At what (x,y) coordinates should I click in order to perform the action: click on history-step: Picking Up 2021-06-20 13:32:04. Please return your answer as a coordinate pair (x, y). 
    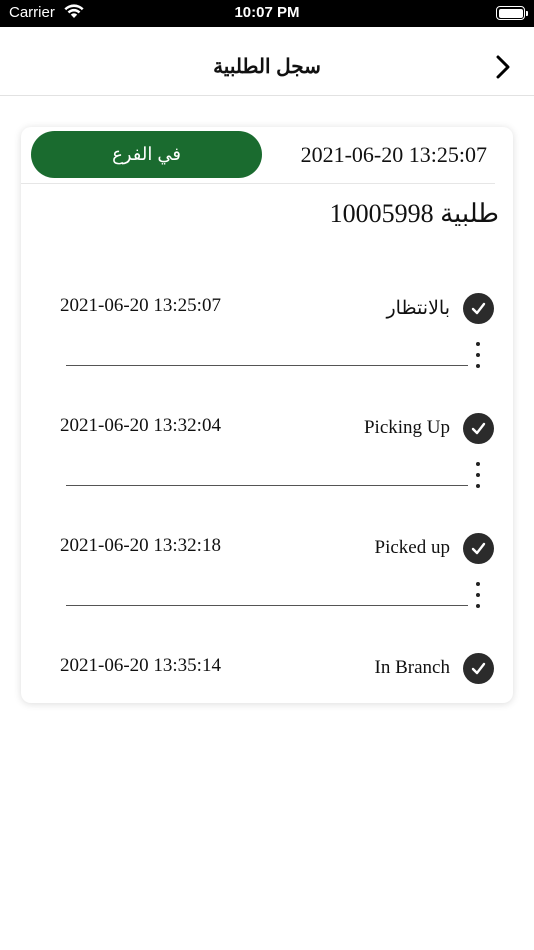
    Looking at the image, I should click on (267, 433).